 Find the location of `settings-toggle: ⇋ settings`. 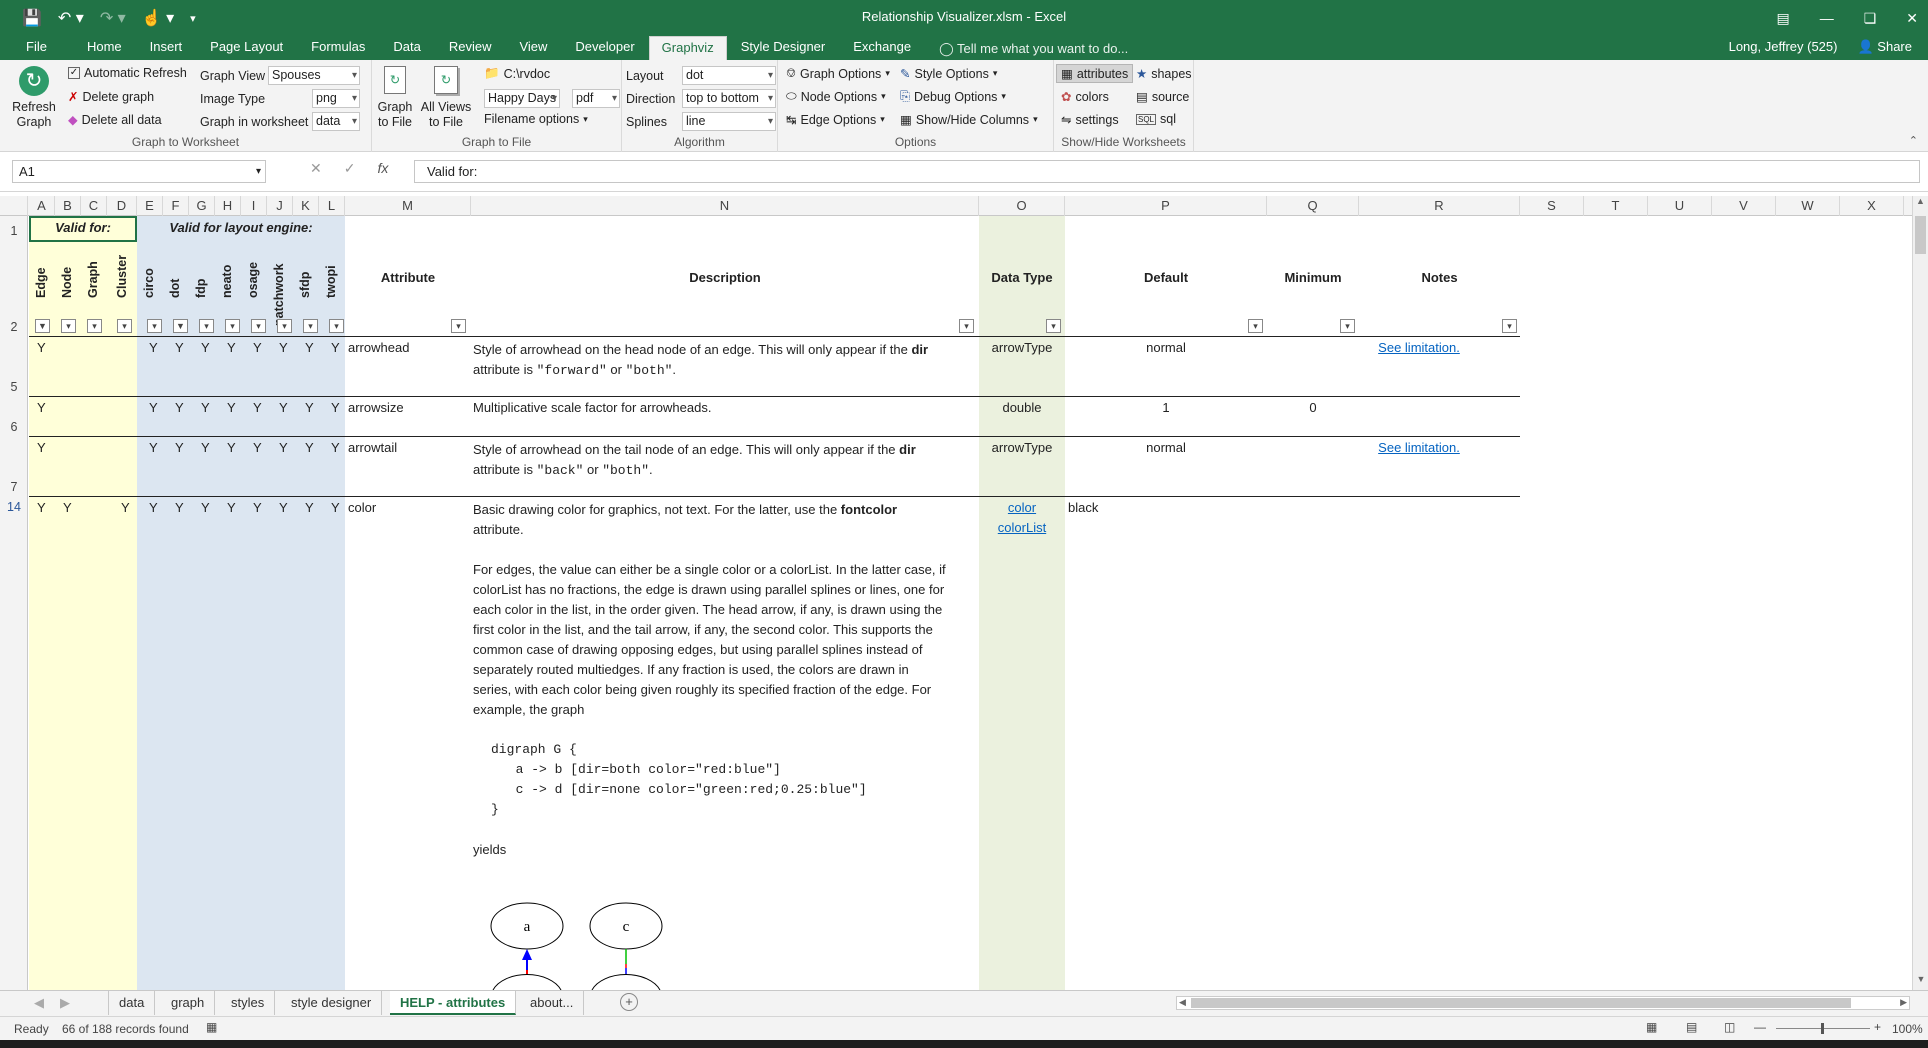

settings-toggle: ⇋ settings is located at coordinates (1090, 120).